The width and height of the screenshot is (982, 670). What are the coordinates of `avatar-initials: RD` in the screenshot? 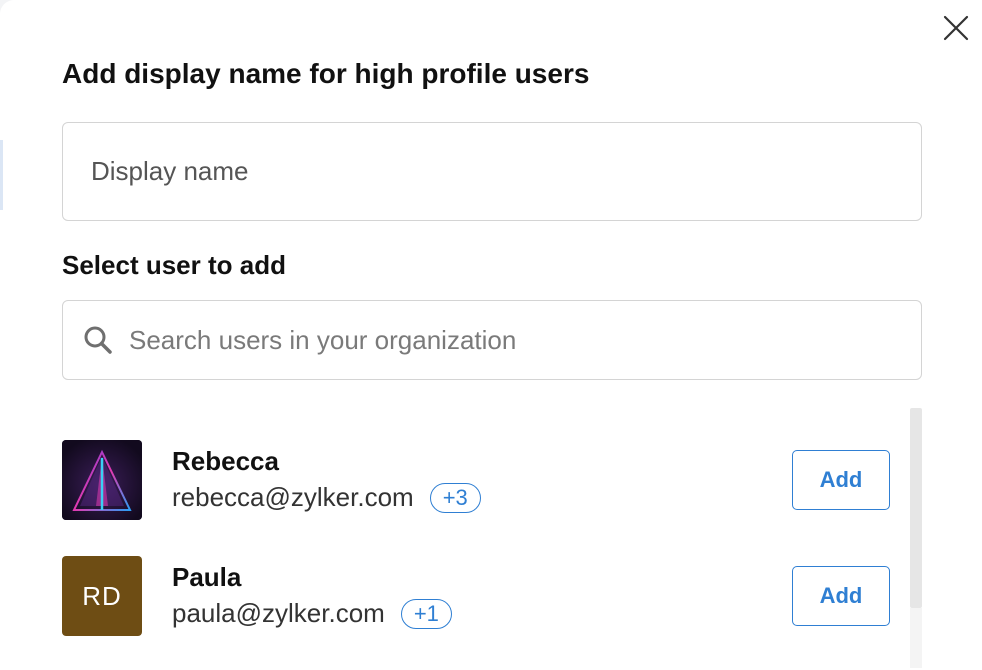 It's located at (102, 595).